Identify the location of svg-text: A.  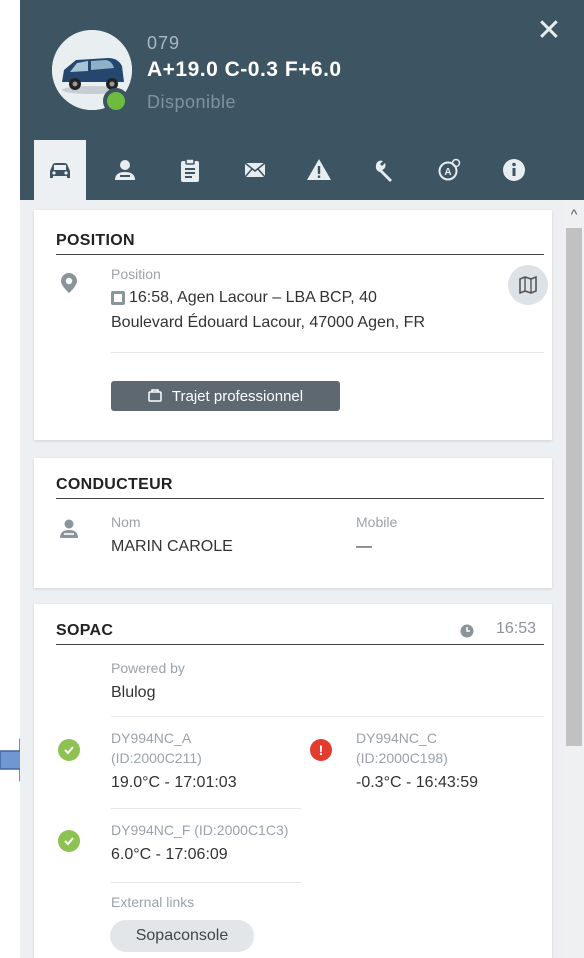
(447, 172).